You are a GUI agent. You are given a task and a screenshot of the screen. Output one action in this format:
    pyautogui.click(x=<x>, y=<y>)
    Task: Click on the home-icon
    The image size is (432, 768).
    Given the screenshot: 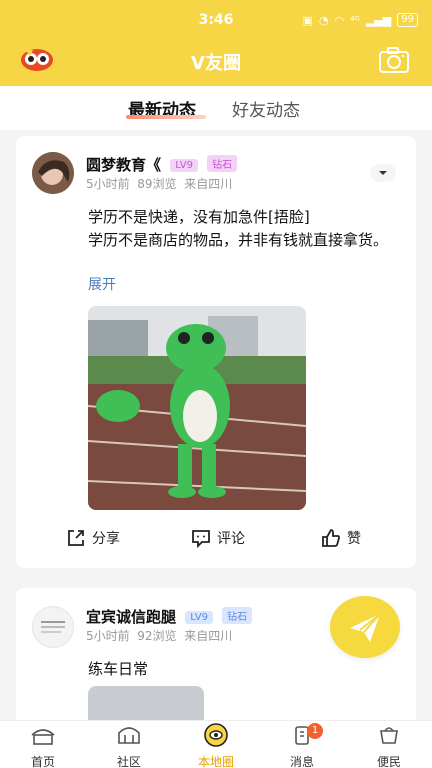 What is the action you would take?
    pyautogui.click(x=43, y=737)
    